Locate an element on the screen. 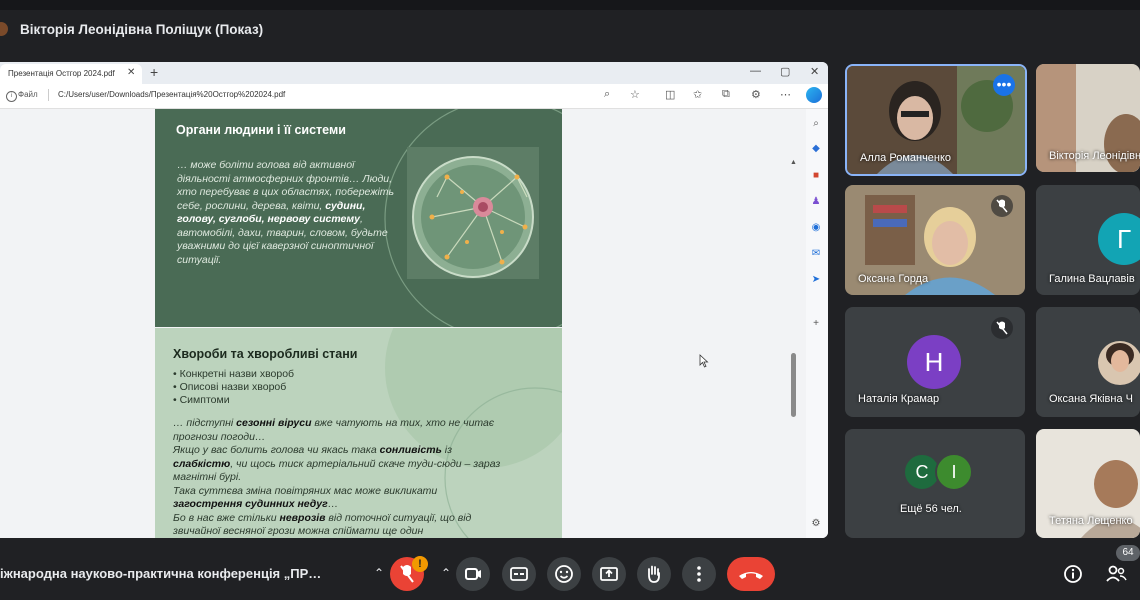 The width and height of the screenshot is (1140, 600). close-window-icon: ✕ is located at coordinates (814, 71).